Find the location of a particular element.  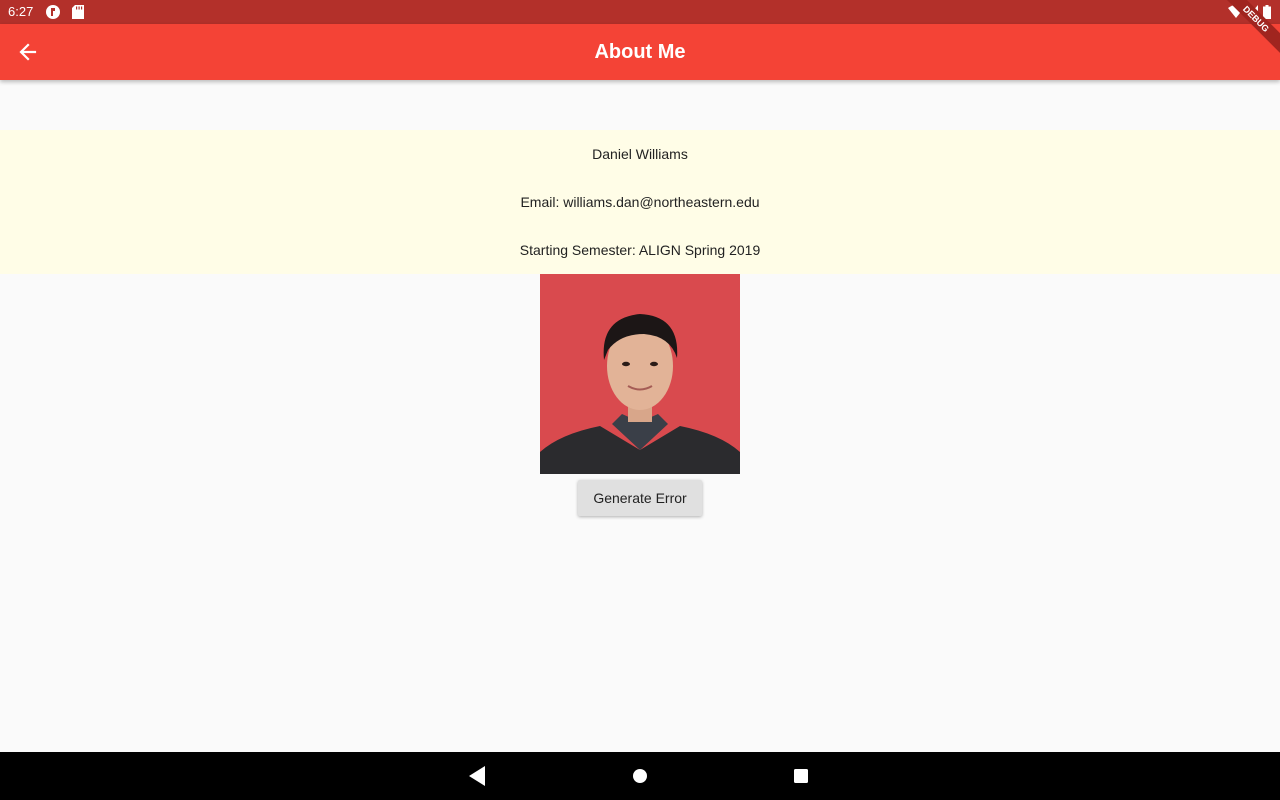

profile-photo-illustration is located at coordinates (640, 374).